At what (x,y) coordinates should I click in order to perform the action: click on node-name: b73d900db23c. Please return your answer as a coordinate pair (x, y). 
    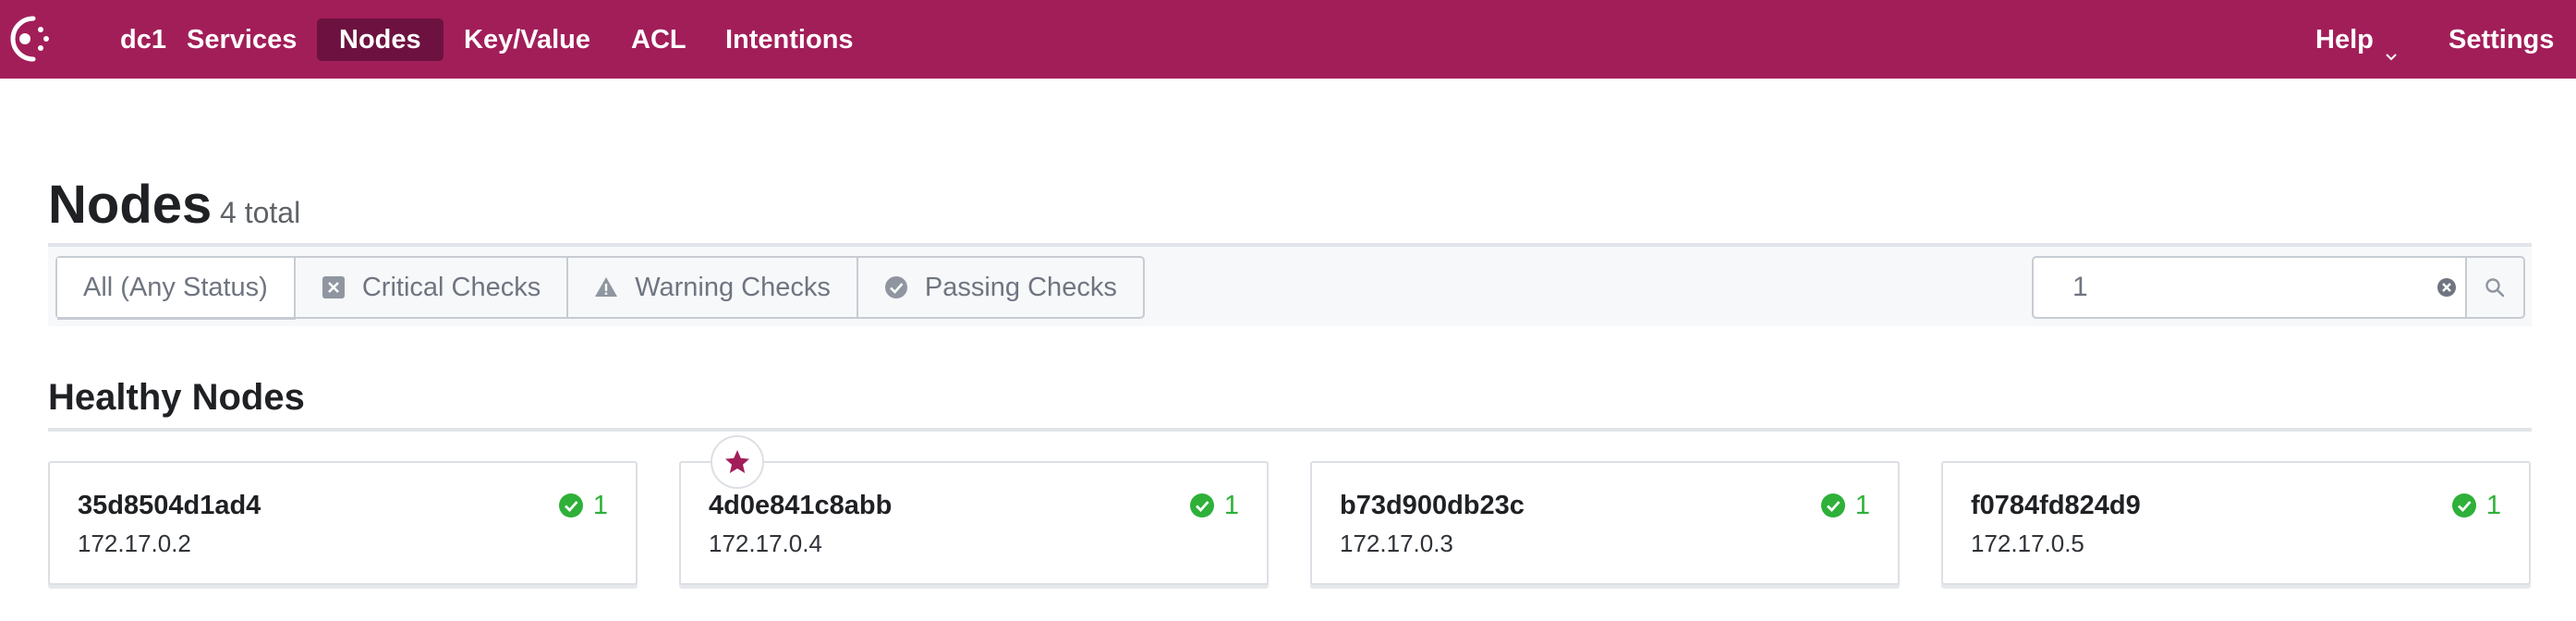
    Looking at the image, I should click on (1432, 505).